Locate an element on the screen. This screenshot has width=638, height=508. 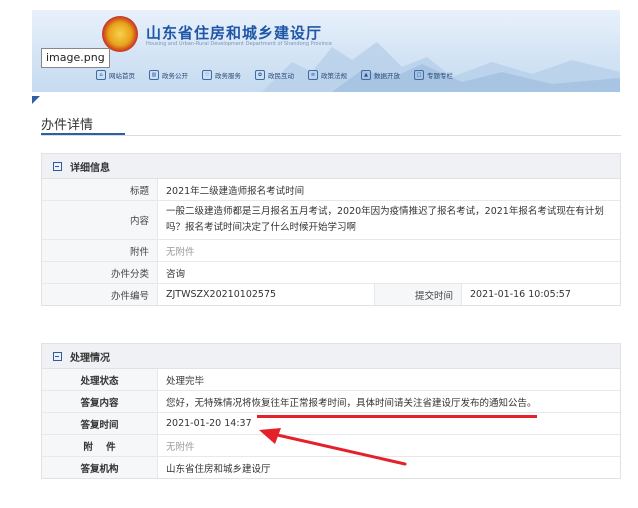
annotation-underline is located at coordinates (397, 416).